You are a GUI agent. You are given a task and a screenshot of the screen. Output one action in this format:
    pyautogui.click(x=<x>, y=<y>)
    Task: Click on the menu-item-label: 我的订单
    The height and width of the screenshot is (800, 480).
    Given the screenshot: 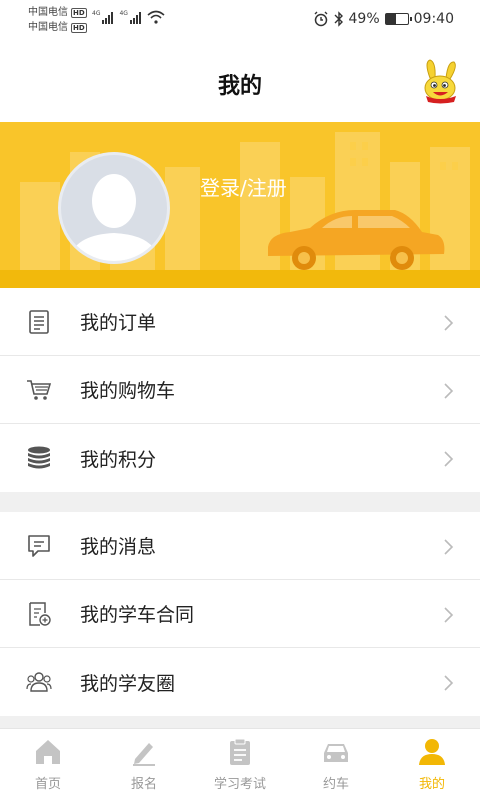 What is the action you would take?
    pyautogui.click(x=118, y=323)
    